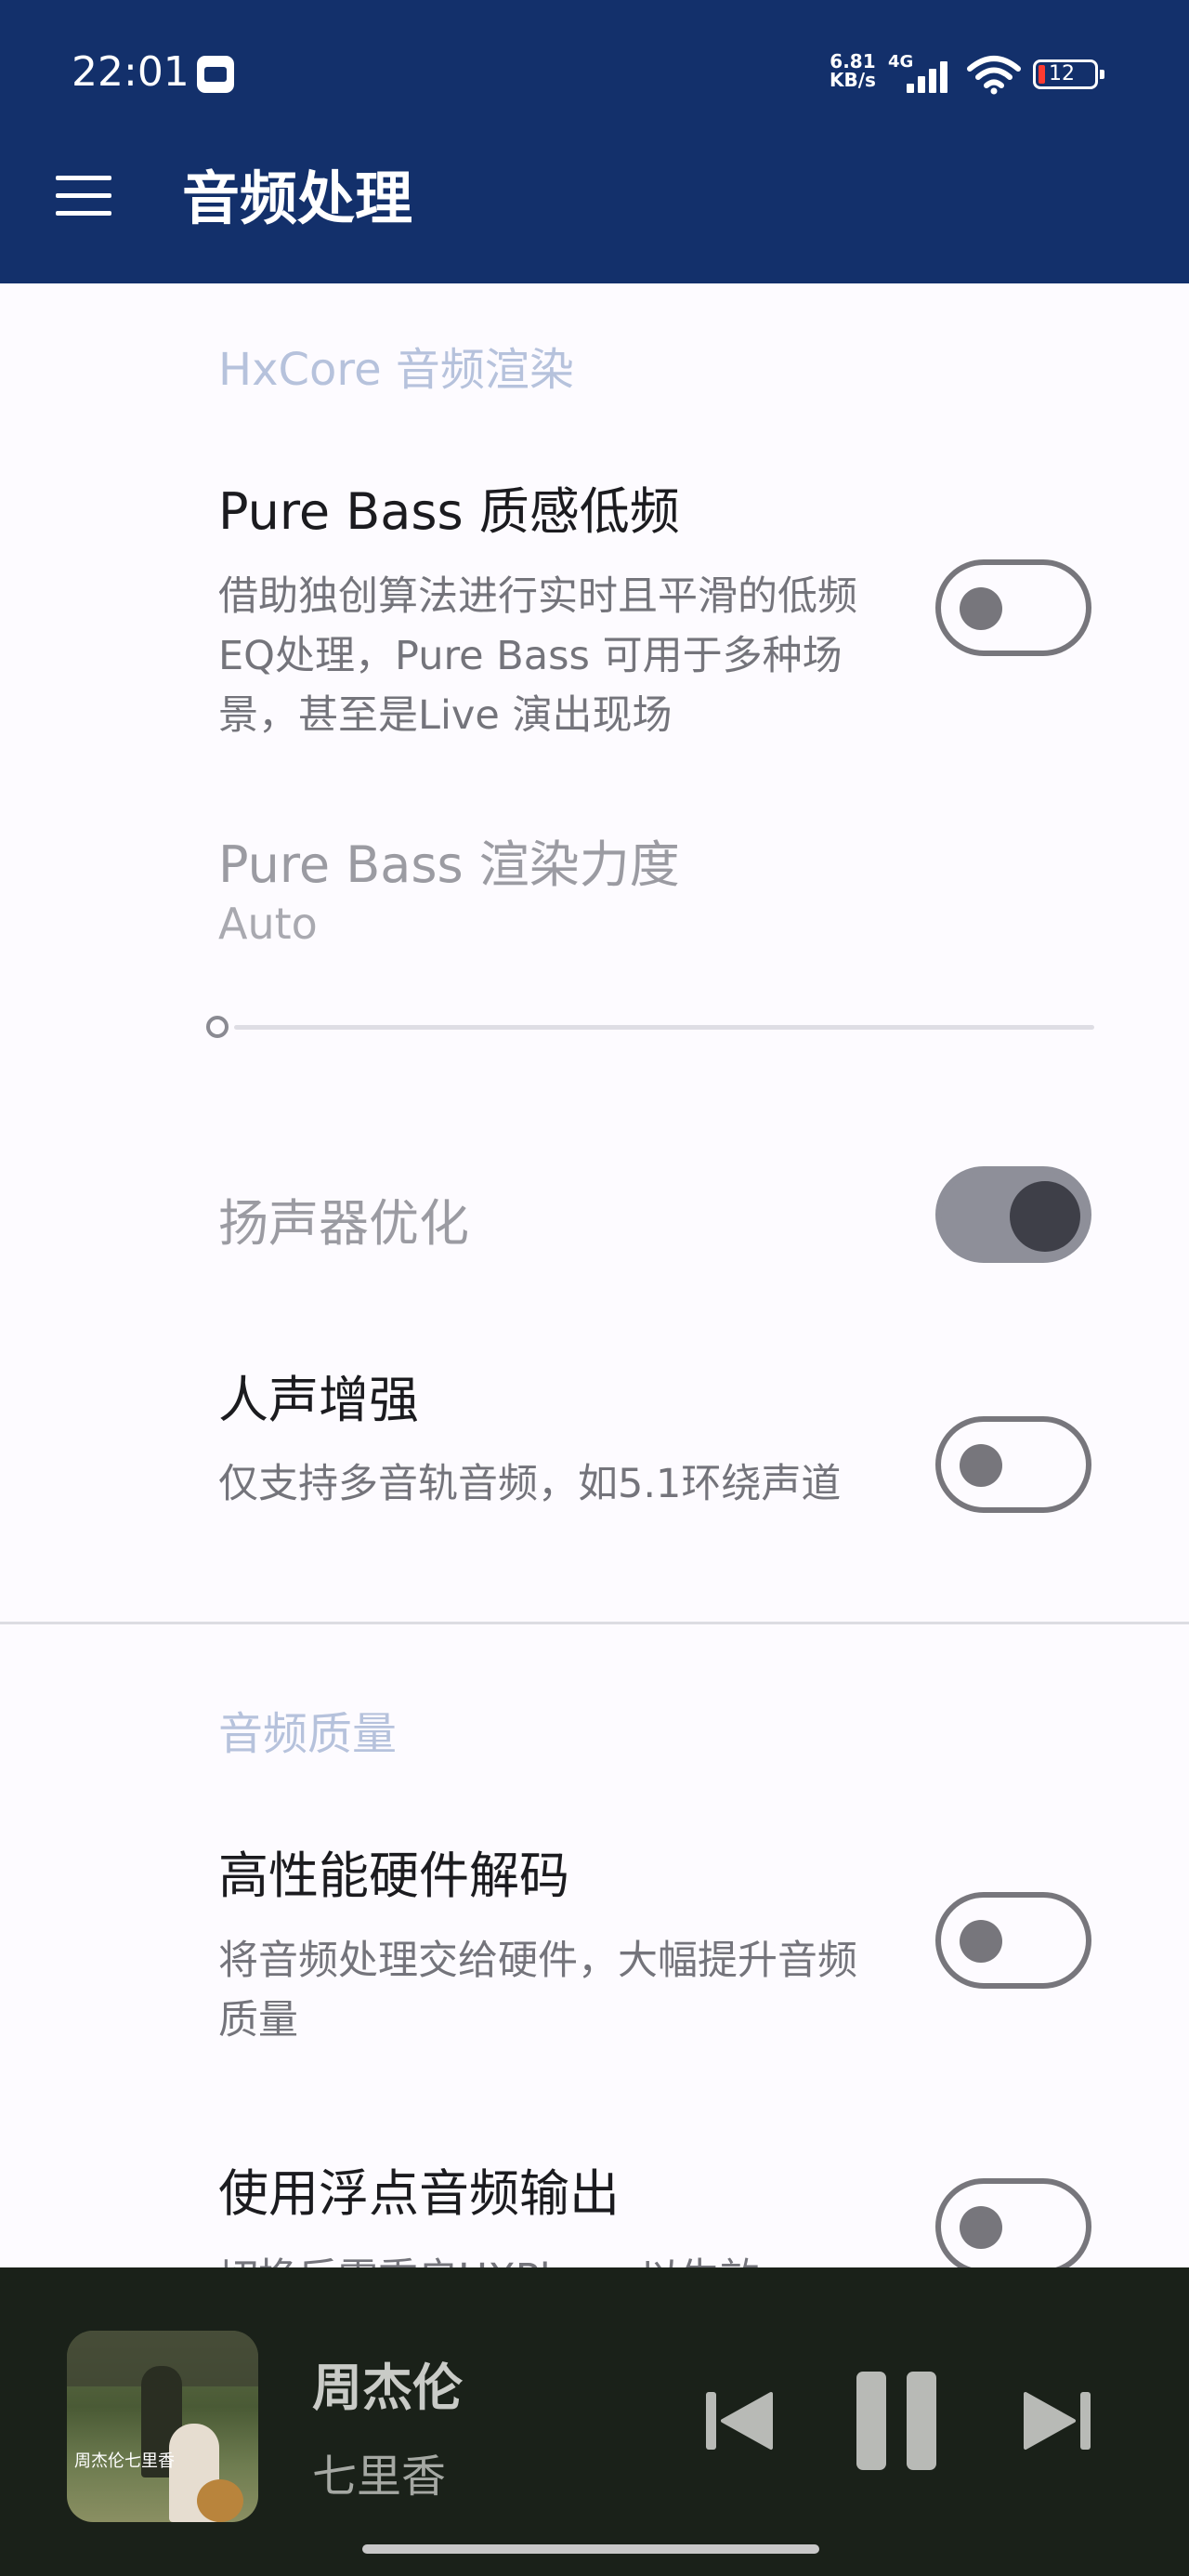 The width and height of the screenshot is (1189, 2576). I want to click on status-bar: 22:01 6.81 KB/s 4G 12, so click(594, 69).